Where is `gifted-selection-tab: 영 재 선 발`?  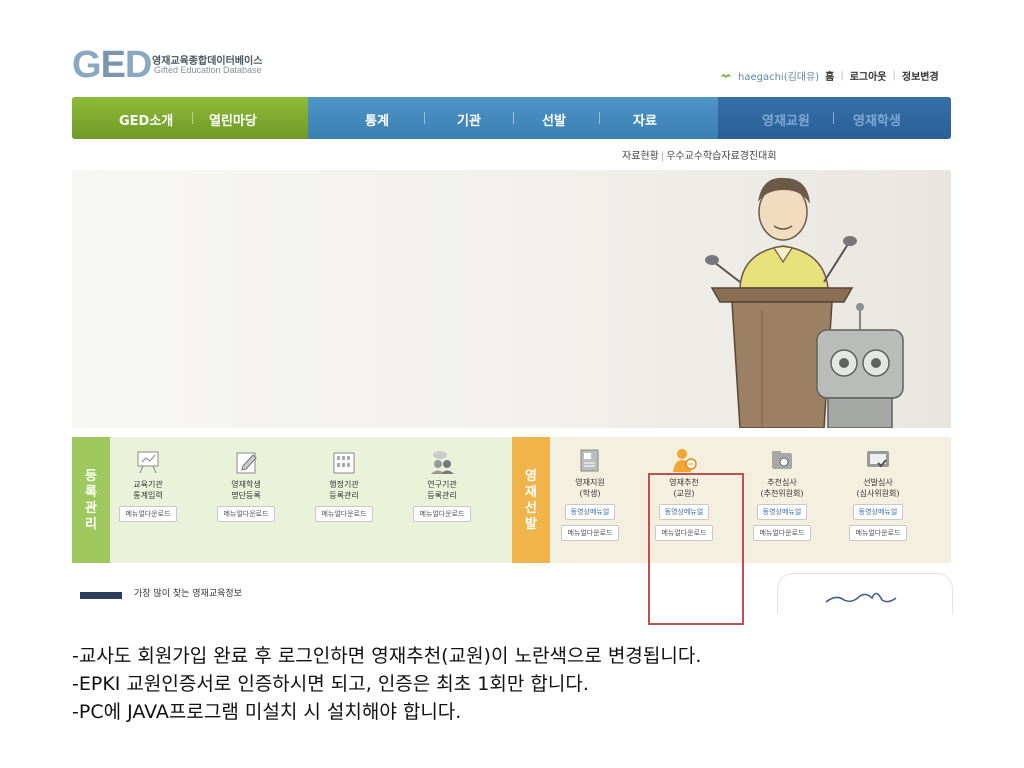 gifted-selection-tab: 영 재 선 발 is located at coordinates (531, 500).